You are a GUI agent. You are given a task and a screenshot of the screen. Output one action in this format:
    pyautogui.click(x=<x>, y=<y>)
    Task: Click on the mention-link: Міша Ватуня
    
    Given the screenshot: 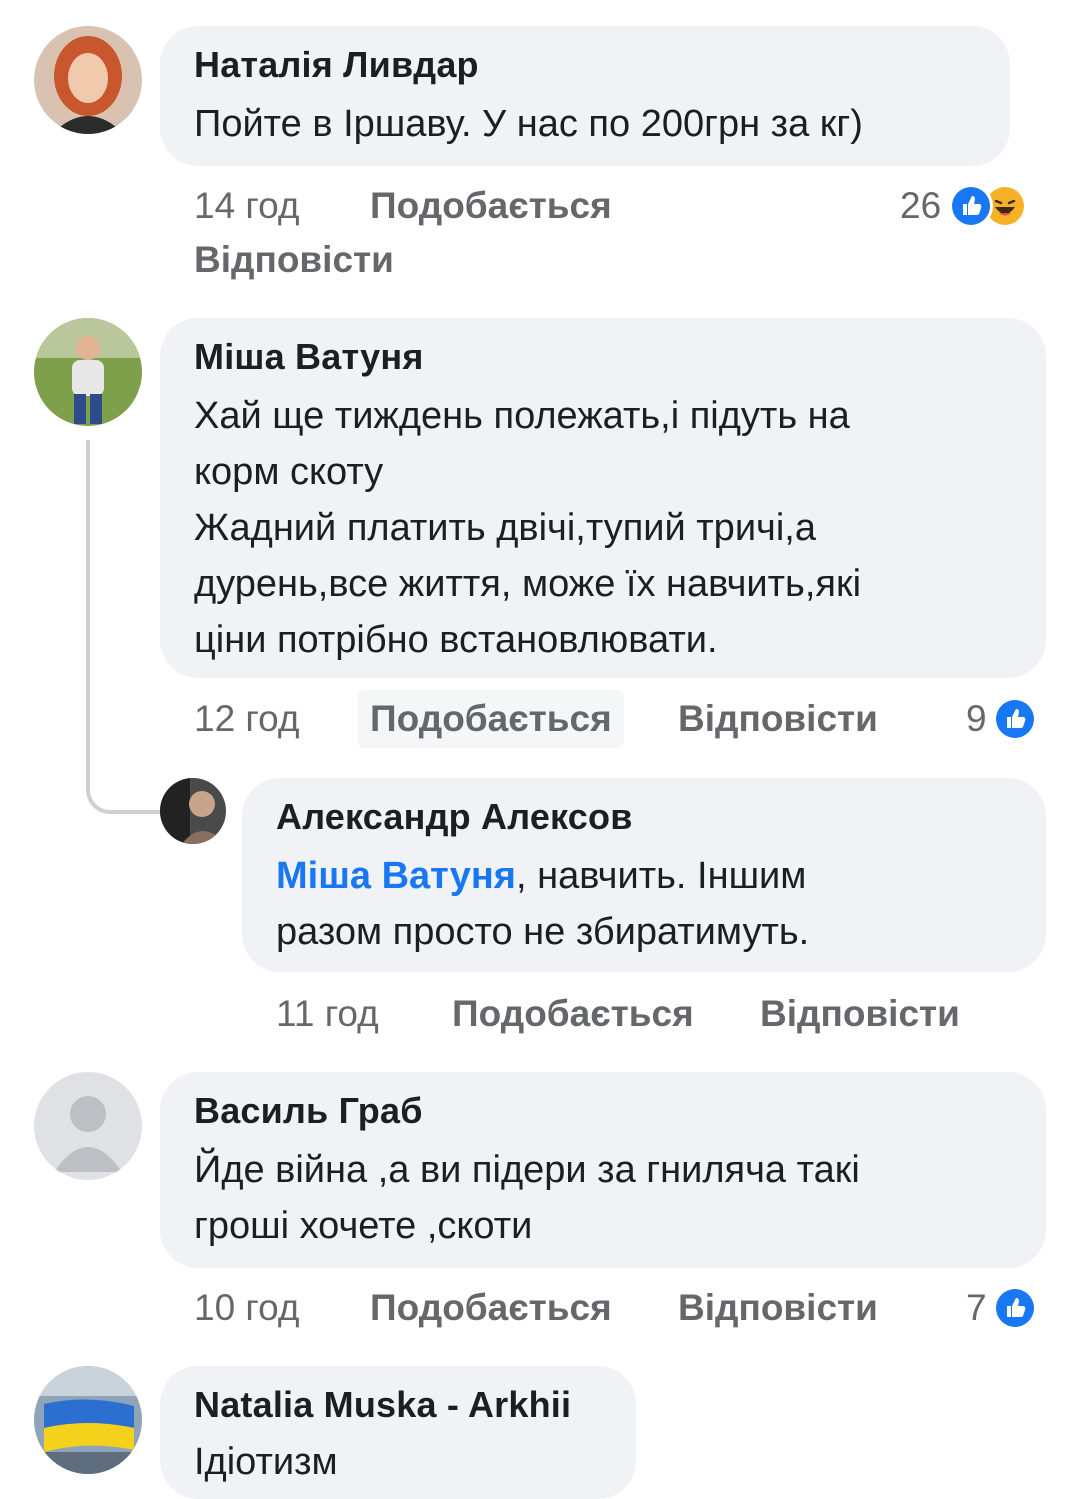 What is the action you would take?
    pyautogui.click(x=396, y=876)
    